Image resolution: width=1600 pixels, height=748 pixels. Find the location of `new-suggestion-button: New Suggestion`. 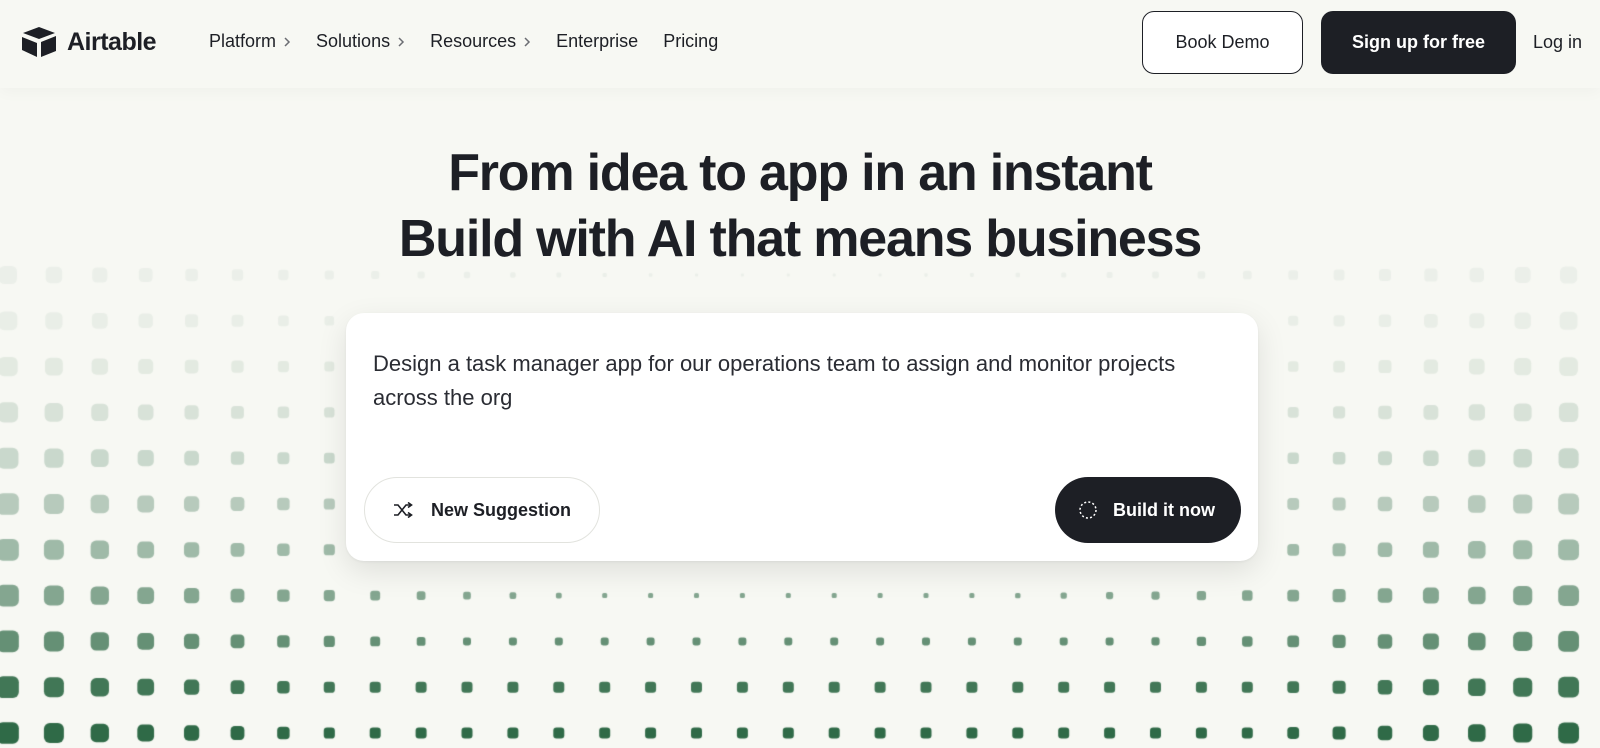

new-suggestion-button: New Suggestion is located at coordinates (482, 510).